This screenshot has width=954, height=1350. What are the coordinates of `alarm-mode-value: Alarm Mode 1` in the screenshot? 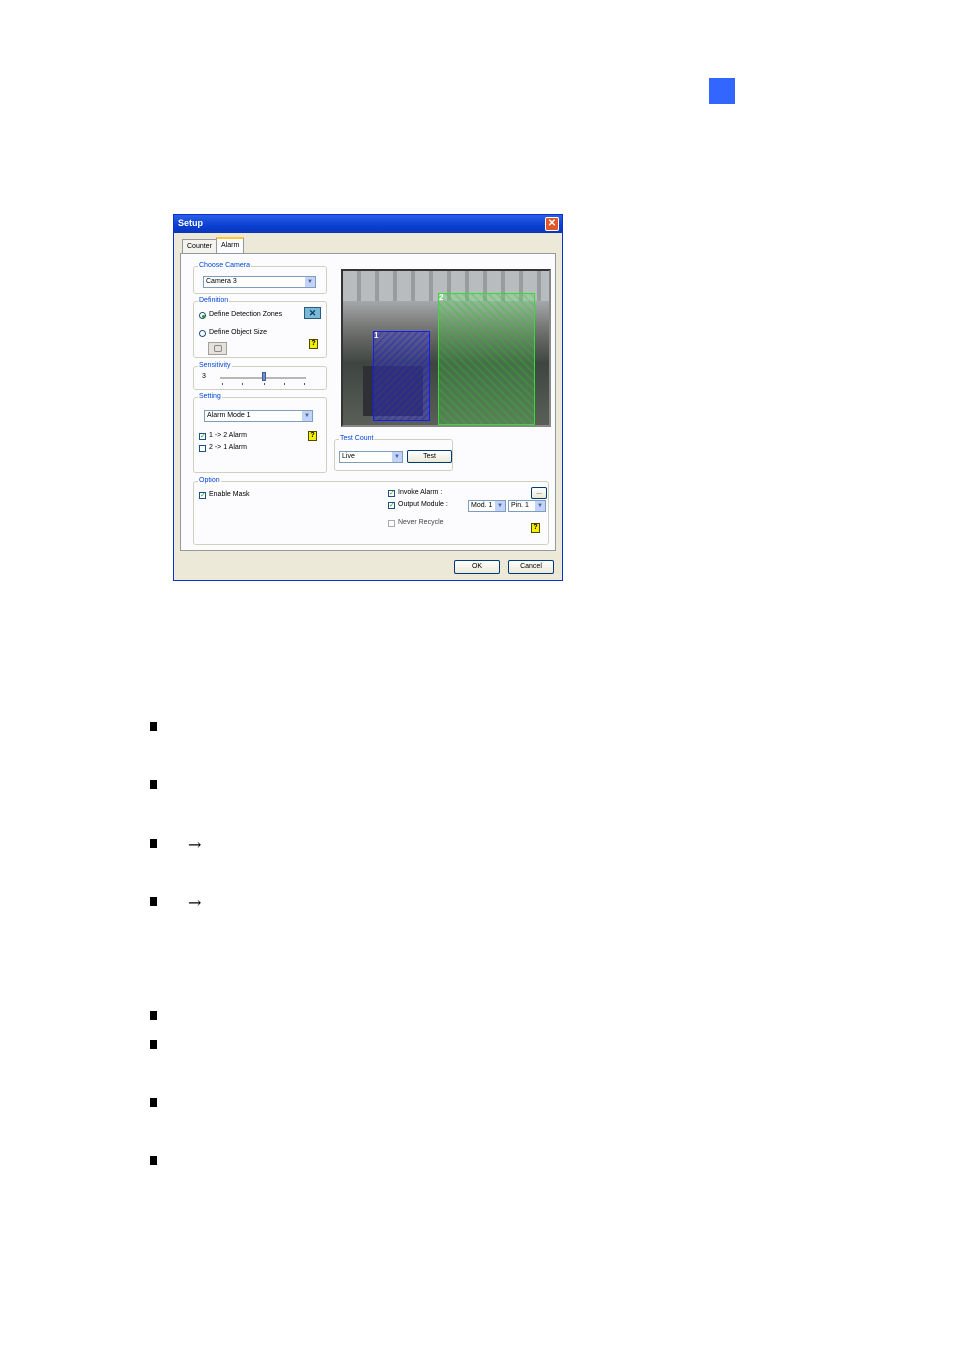 It's located at (229, 415).